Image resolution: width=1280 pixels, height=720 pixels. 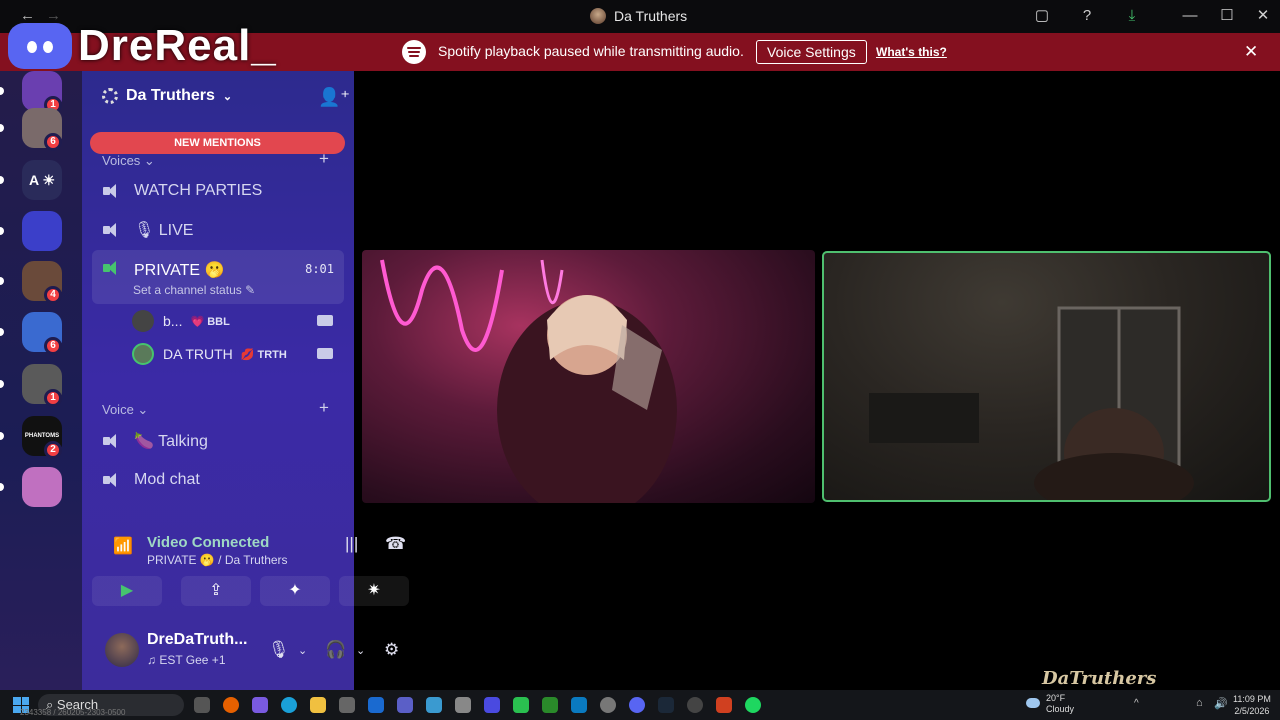 I want to click on close-icon: ✕, so click(x=1251, y=52).